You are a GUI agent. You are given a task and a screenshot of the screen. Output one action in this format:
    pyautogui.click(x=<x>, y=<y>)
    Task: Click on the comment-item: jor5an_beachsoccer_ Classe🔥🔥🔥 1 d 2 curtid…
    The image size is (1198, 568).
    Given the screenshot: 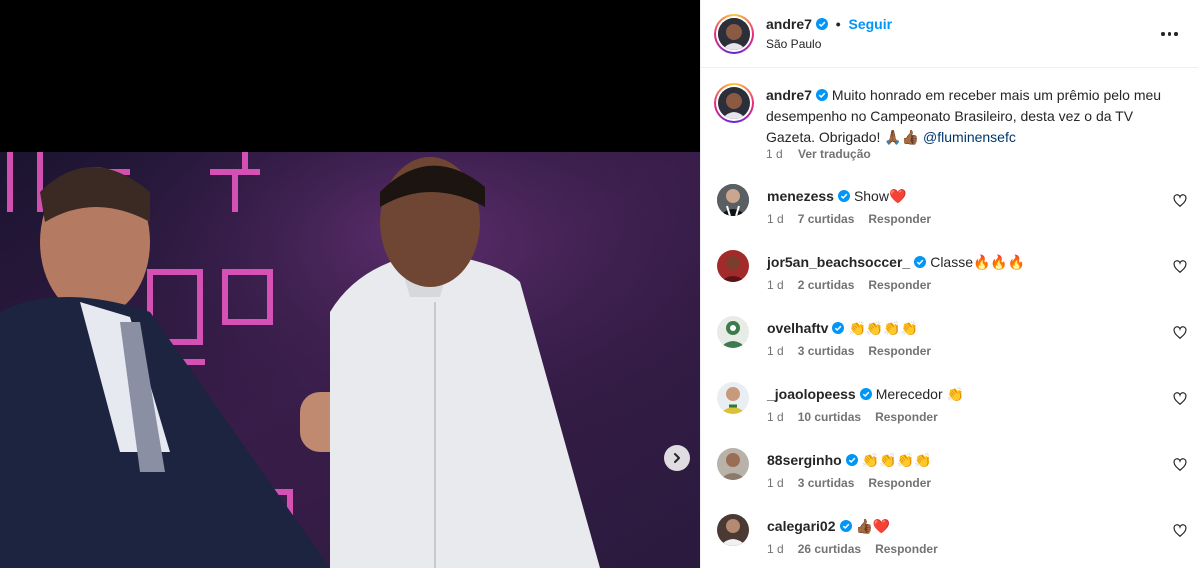 What is the action you would take?
    pyautogui.click(x=949, y=283)
    